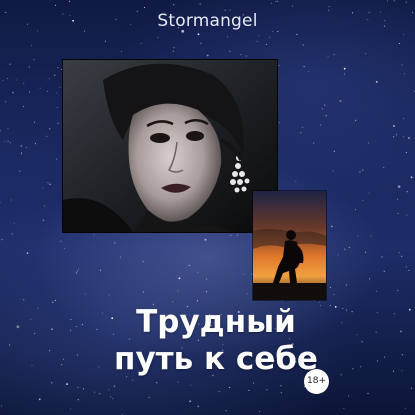 The image size is (415, 415). What do you see at coordinates (289, 245) in the screenshot?
I see `silhouette-image` at bounding box center [289, 245].